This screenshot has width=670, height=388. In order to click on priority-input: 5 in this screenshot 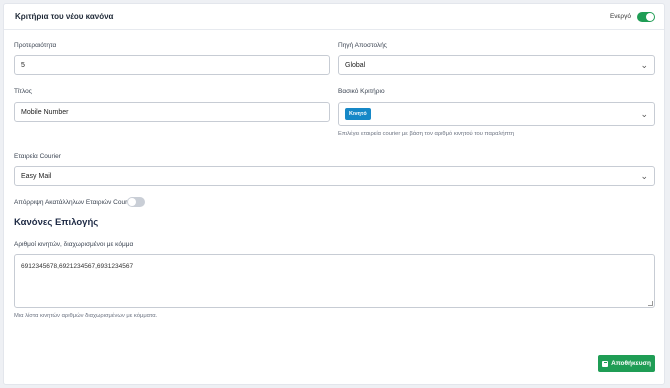, I will do `click(172, 65)`.